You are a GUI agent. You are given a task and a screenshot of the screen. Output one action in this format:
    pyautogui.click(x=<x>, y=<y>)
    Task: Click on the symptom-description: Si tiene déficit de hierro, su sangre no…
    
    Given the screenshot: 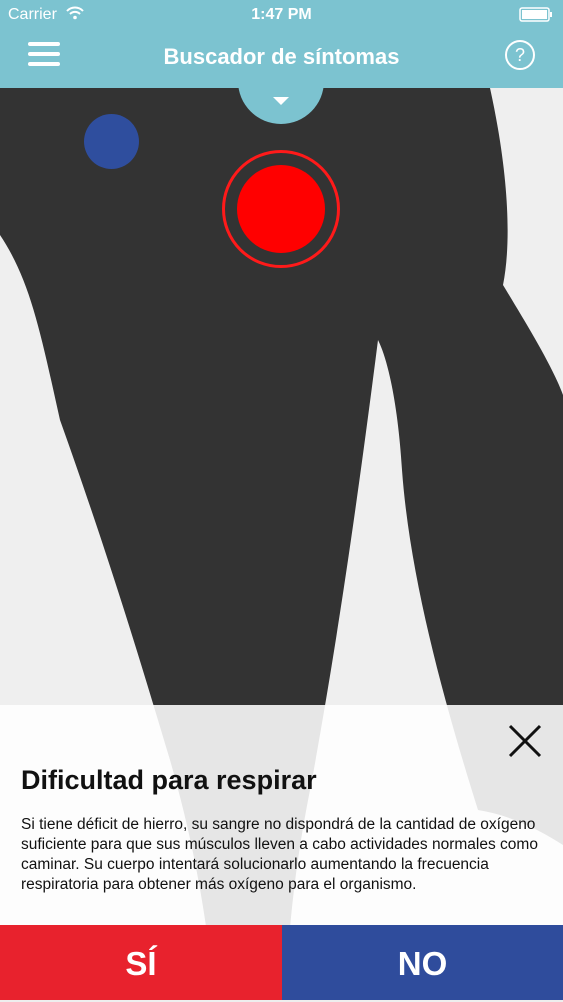 What is the action you would take?
    pyautogui.click(x=279, y=854)
    